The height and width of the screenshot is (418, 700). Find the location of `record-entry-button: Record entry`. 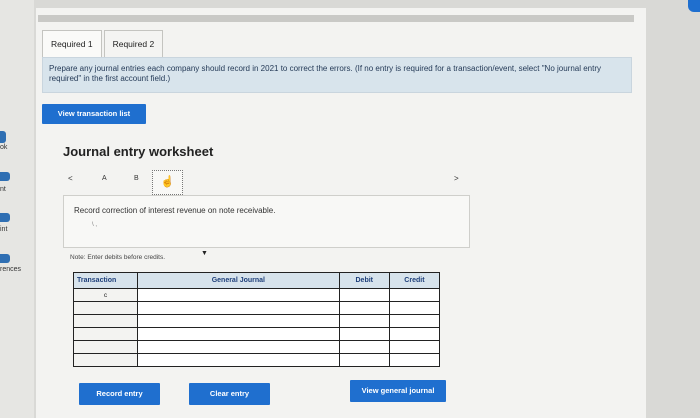

record-entry-button: Record entry is located at coordinates (119, 394).